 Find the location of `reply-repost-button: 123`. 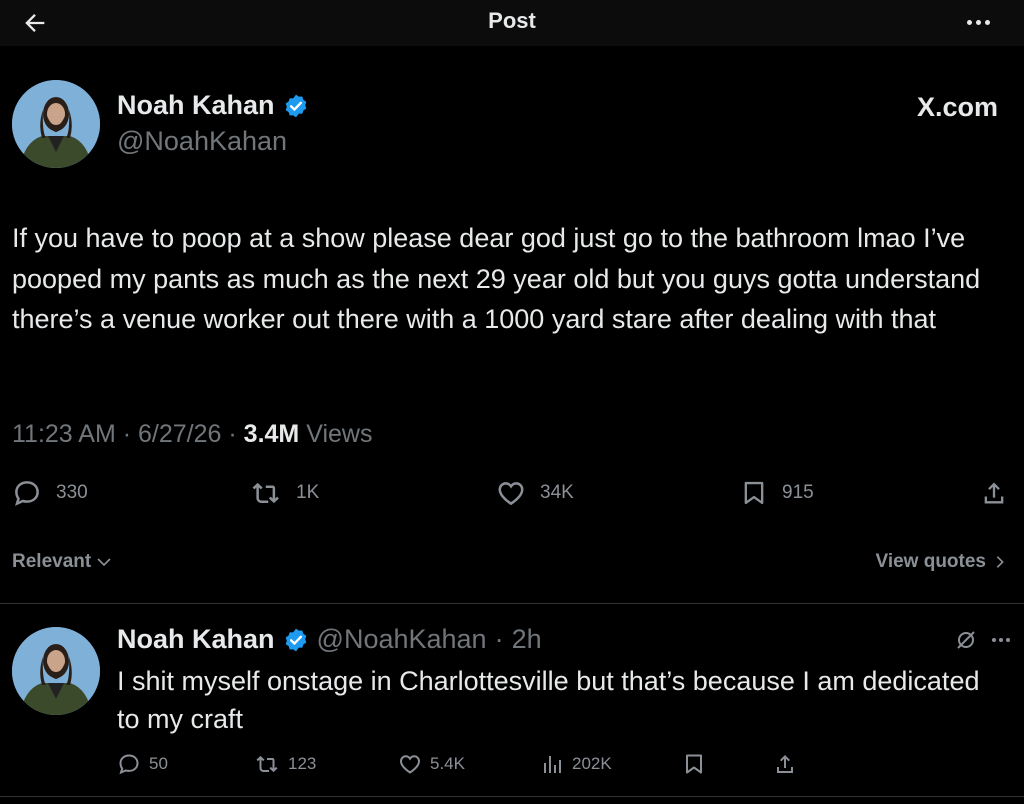

reply-repost-button: 123 is located at coordinates (286, 764).